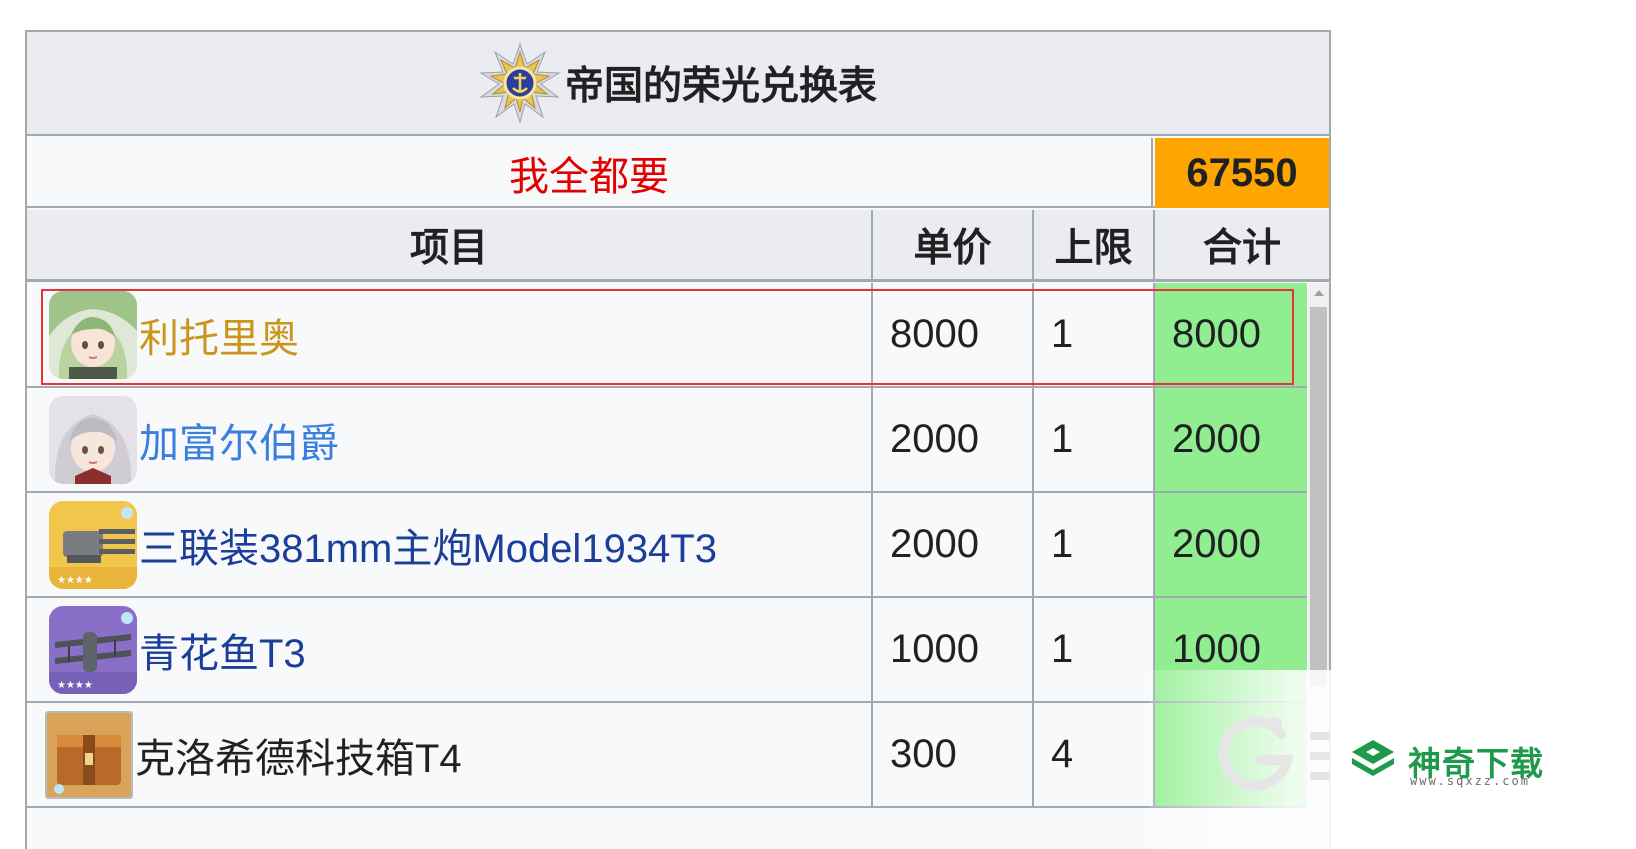  What do you see at coordinates (953, 754) in the screenshot?
I see `unit-price-cell: 300` at bounding box center [953, 754].